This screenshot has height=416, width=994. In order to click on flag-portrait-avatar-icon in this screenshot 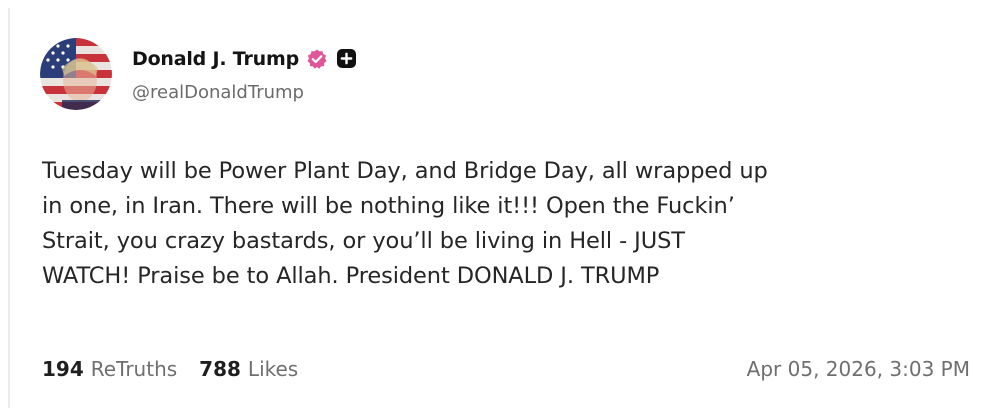, I will do `click(76, 74)`.